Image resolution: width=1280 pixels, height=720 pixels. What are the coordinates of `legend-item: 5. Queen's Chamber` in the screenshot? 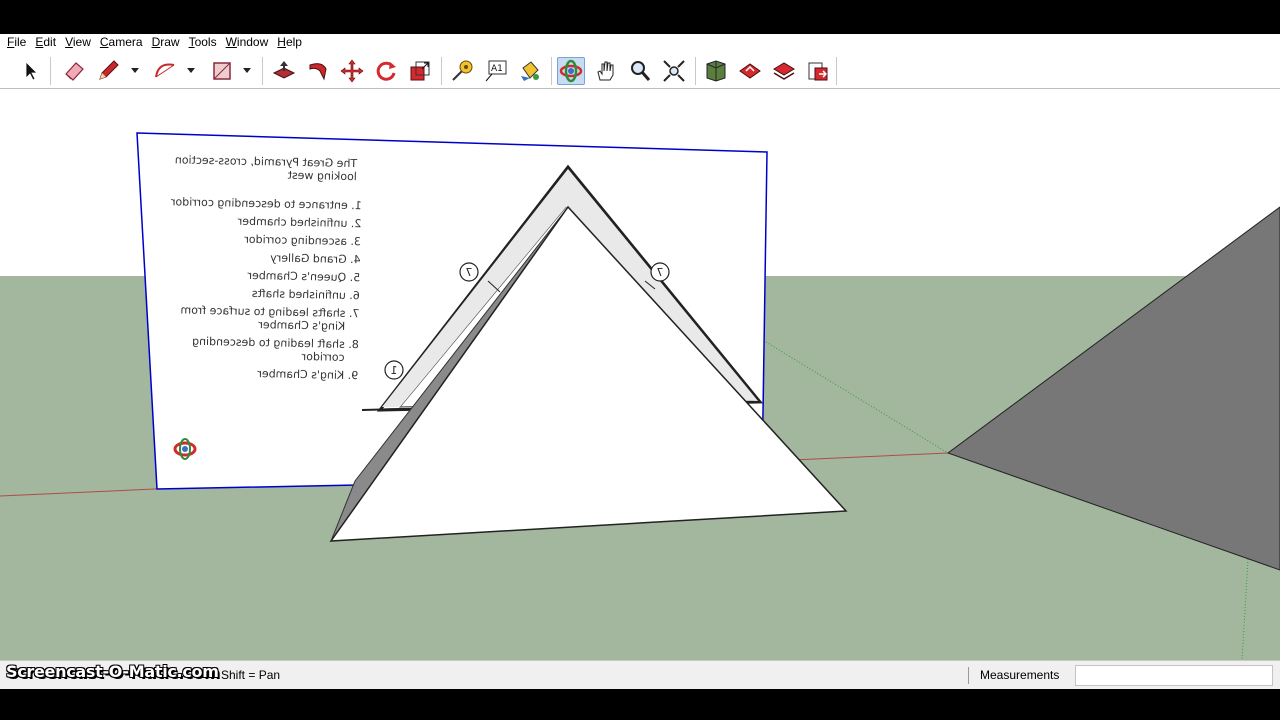 It's located at (304, 276).